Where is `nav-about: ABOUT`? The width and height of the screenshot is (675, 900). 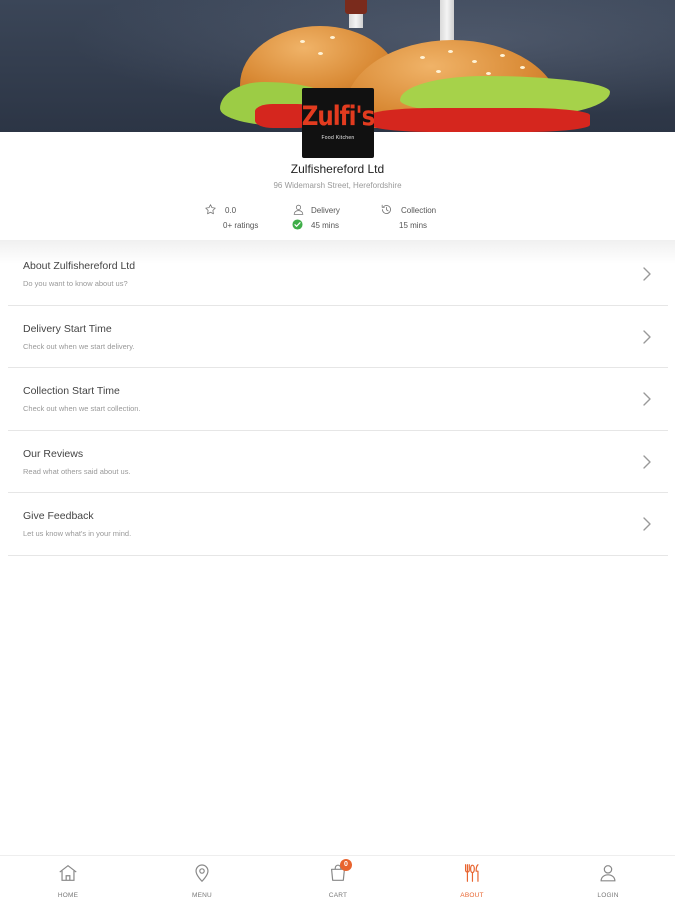
nav-about: ABOUT is located at coordinates (472, 878).